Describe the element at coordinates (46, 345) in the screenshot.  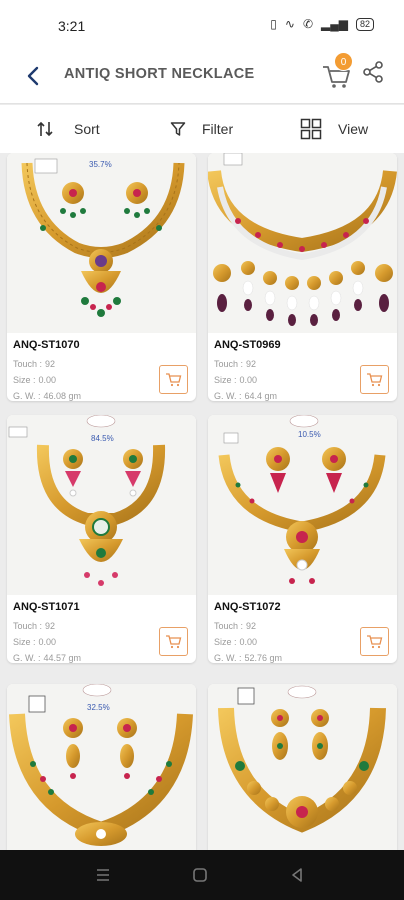
I see `product-sku: ANQ-ST1070` at that location.